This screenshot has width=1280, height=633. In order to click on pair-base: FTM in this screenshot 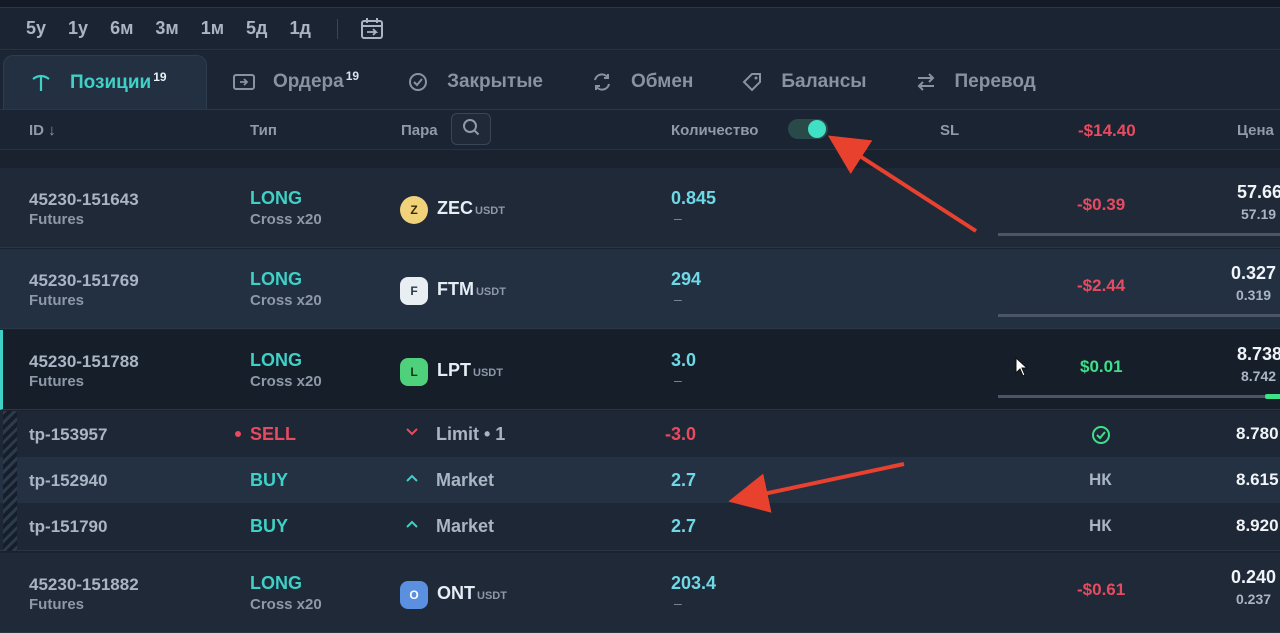, I will do `click(455, 289)`.